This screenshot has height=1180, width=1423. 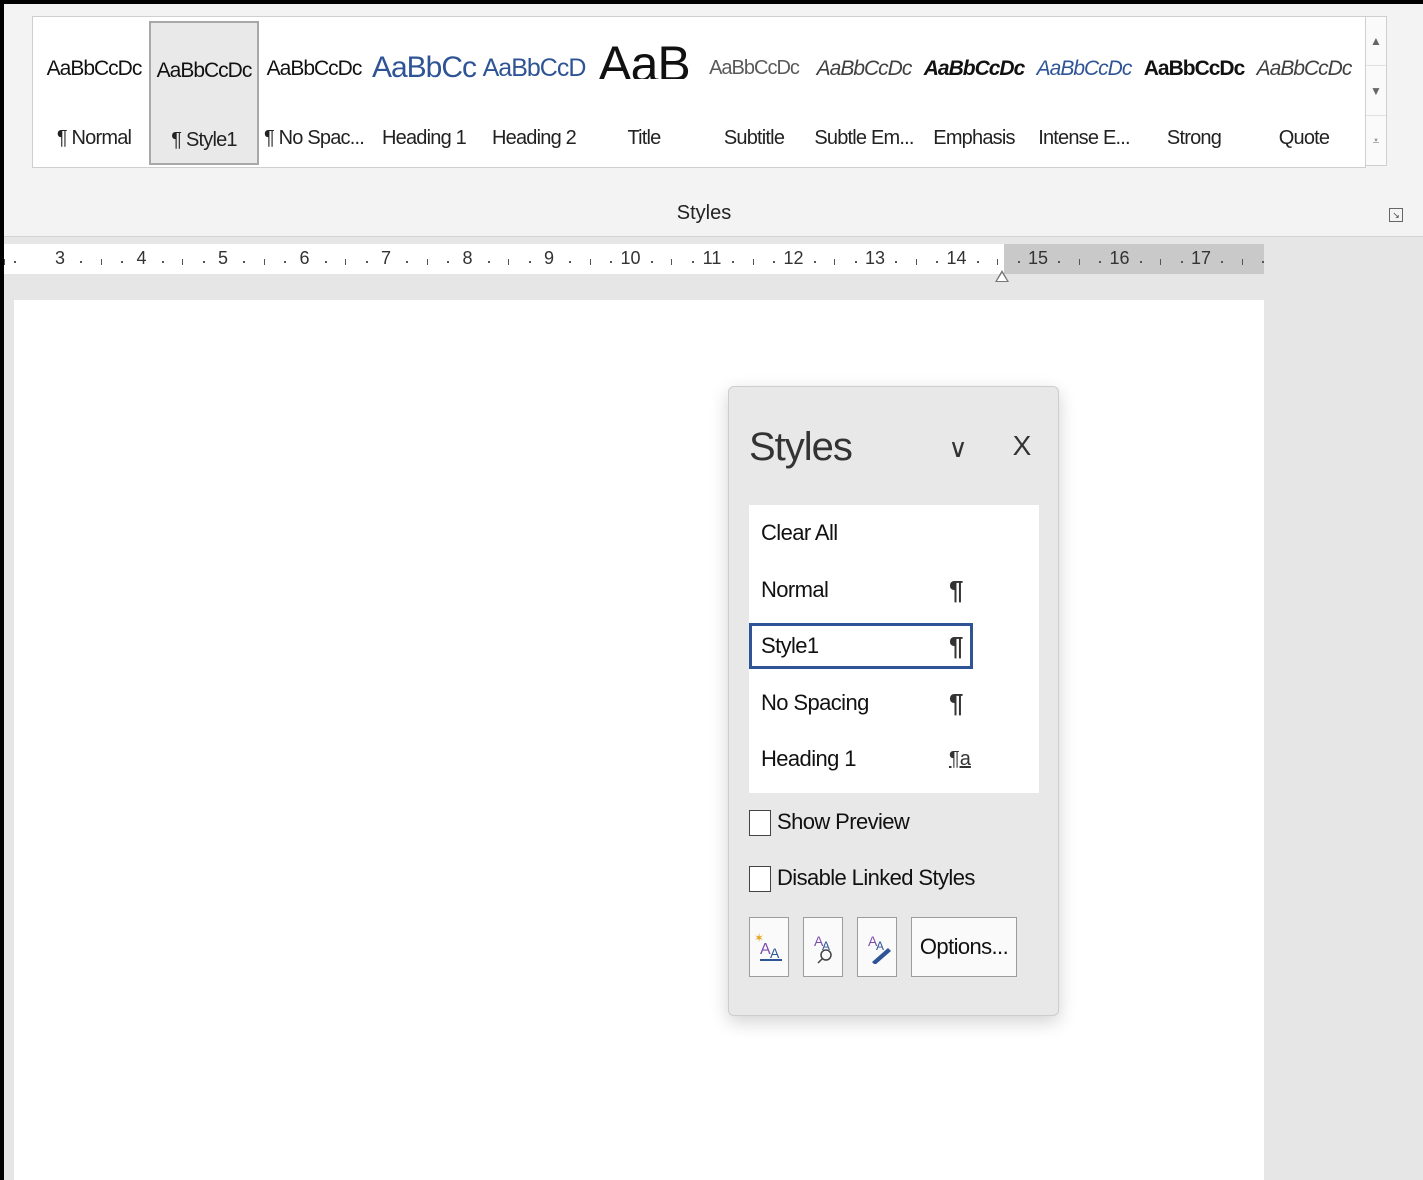 I want to click on manage-styles-button: A A, so click(x=877, y=947).